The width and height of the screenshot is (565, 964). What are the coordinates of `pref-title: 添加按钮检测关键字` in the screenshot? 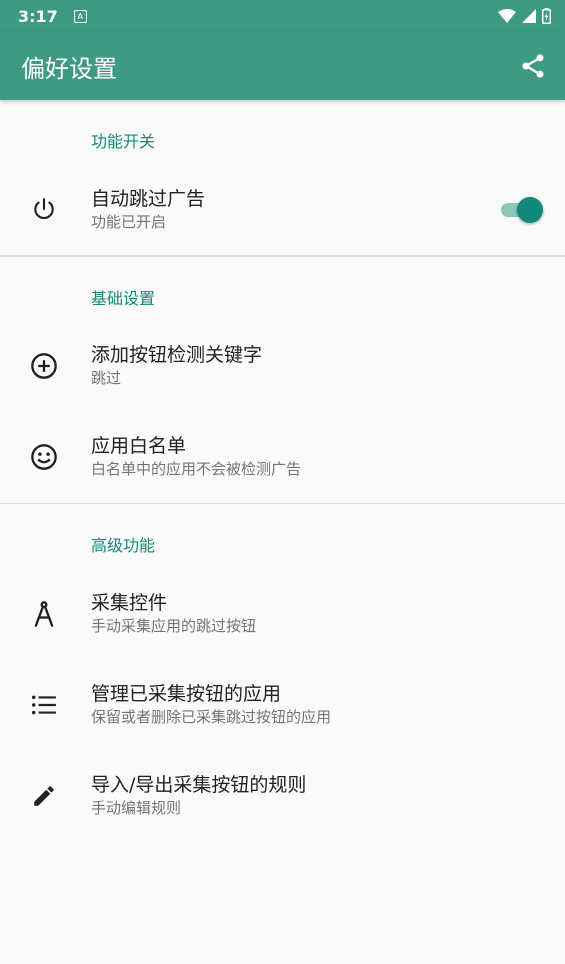 It's located at (177, 355).